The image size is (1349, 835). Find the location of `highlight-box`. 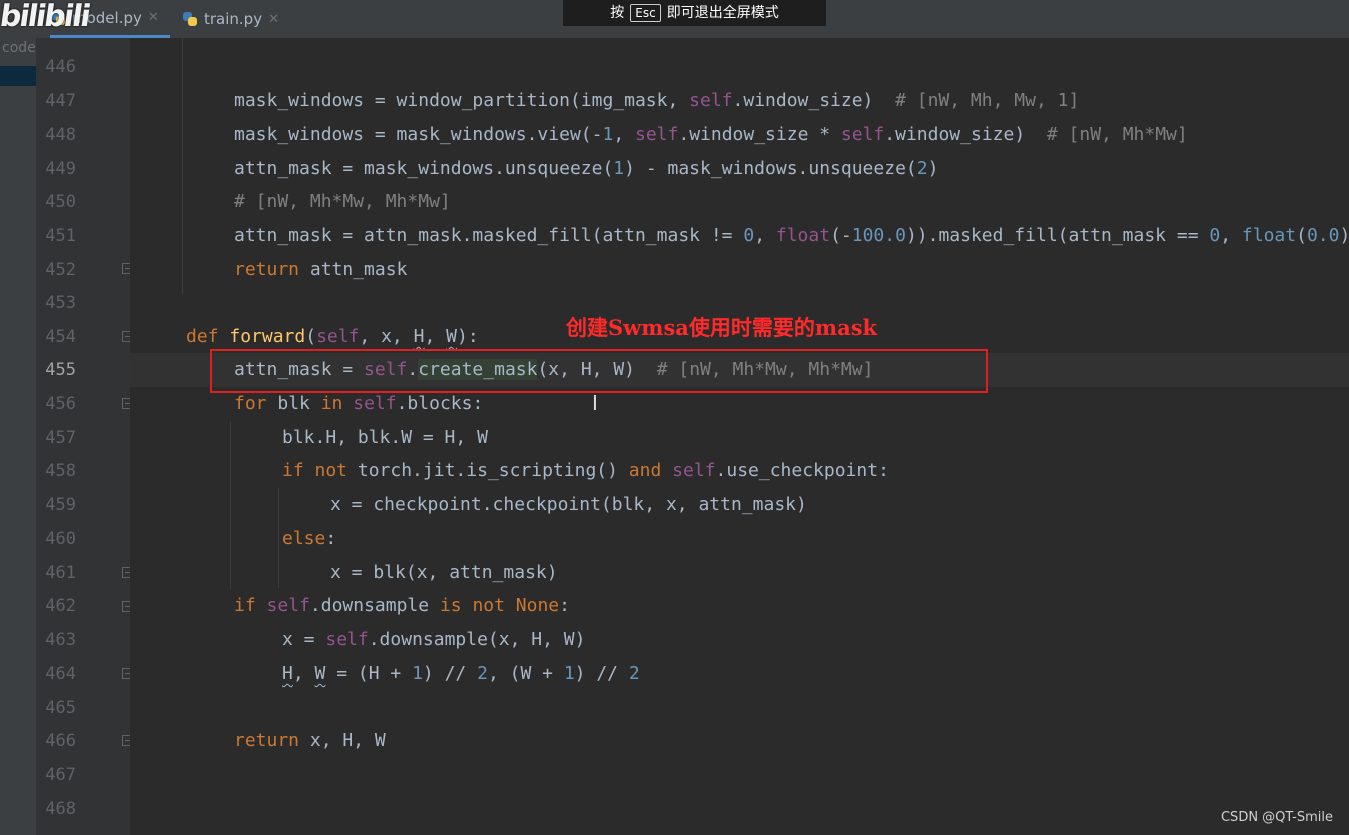

highlight-box is located at coordinates (599, 371).